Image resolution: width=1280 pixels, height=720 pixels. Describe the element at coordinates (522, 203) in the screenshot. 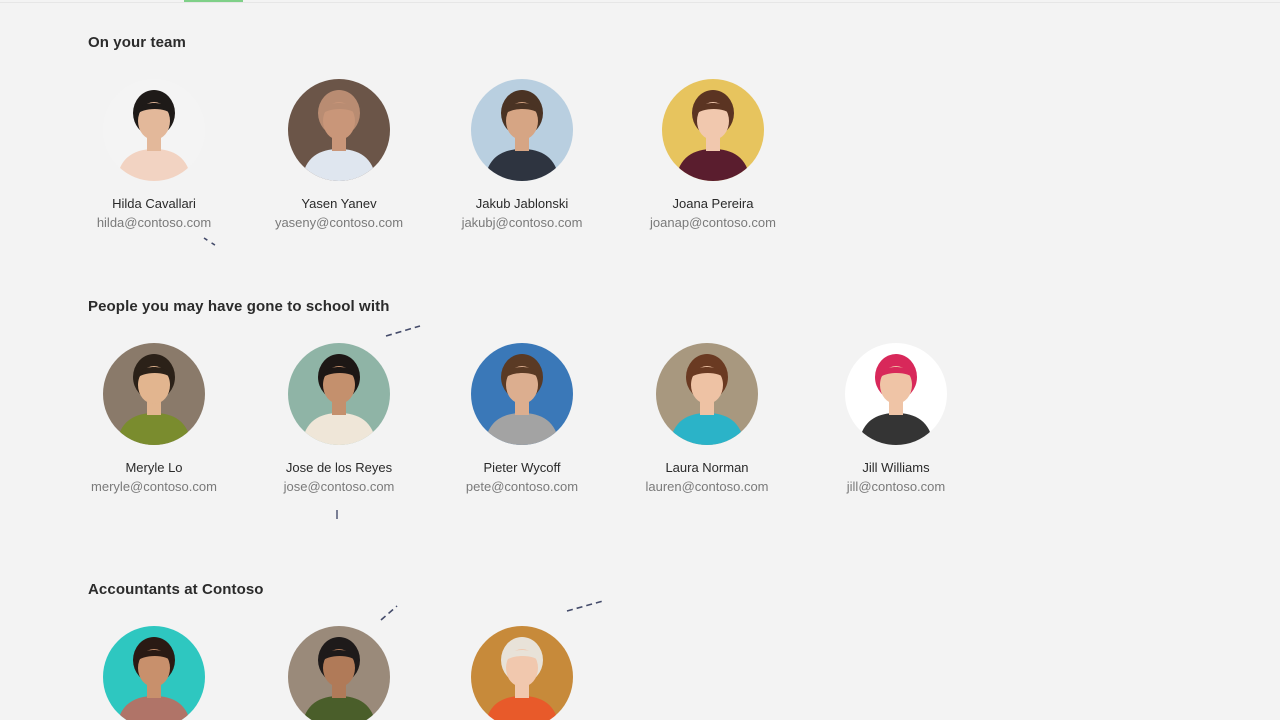

I see `person-name: Jakub Jablonski` at that location.